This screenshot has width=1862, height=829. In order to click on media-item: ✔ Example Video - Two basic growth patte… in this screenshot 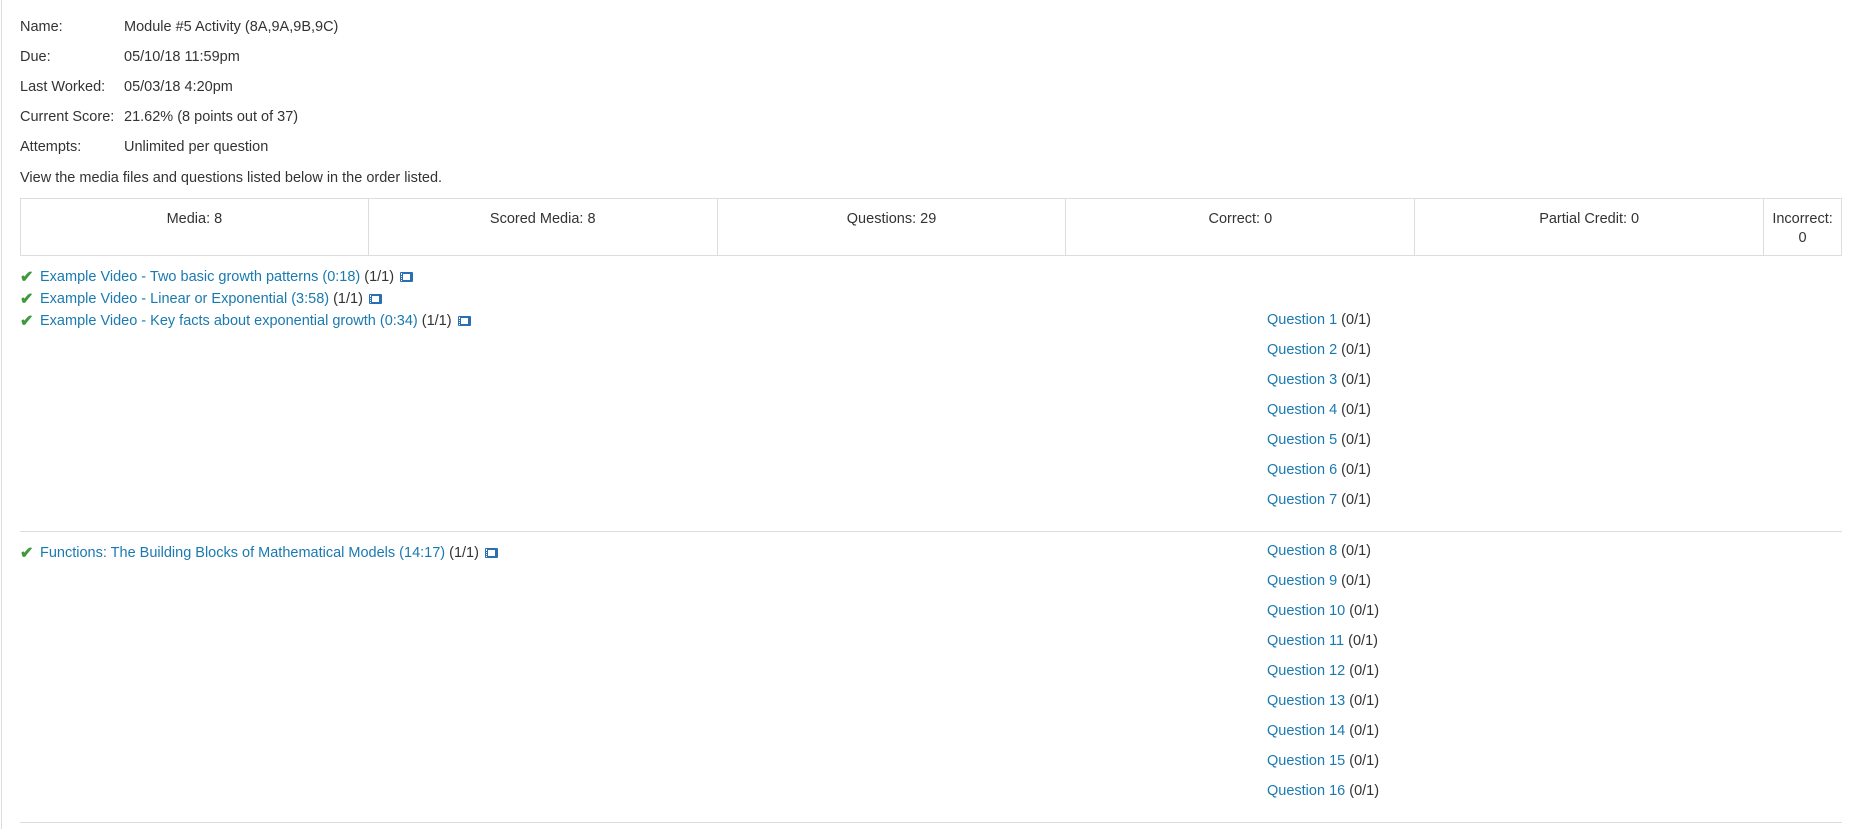, I will do `click(217, 277)`.